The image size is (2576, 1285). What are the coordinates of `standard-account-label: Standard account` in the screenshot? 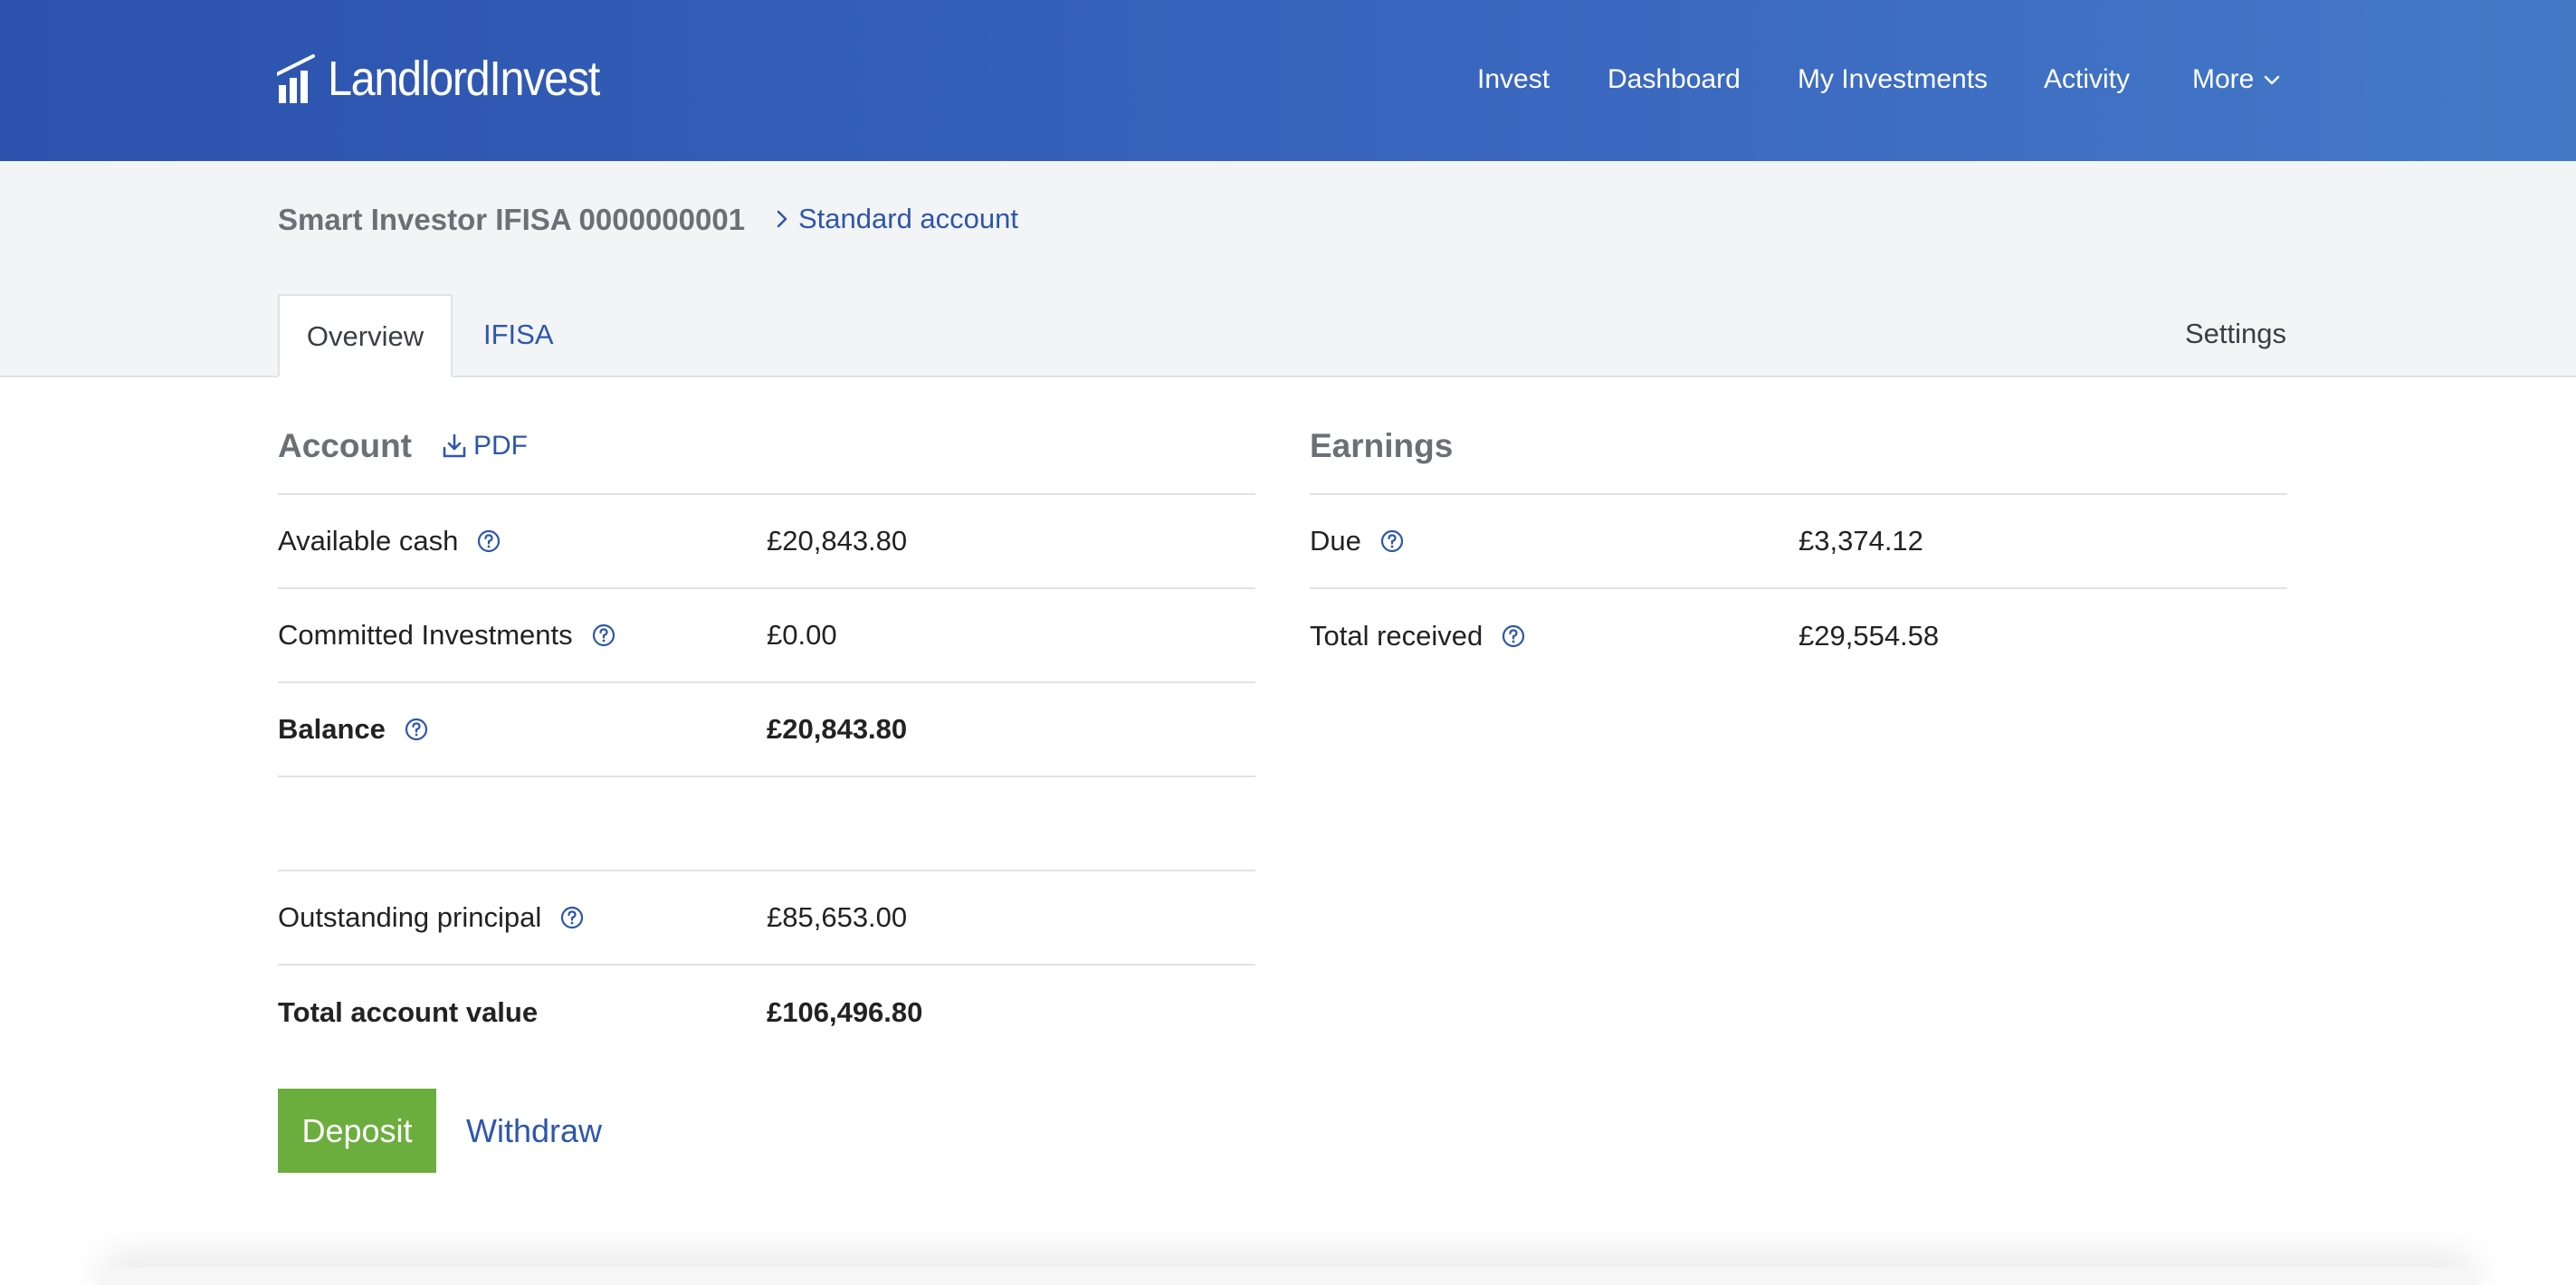 It's located at (908, 219).